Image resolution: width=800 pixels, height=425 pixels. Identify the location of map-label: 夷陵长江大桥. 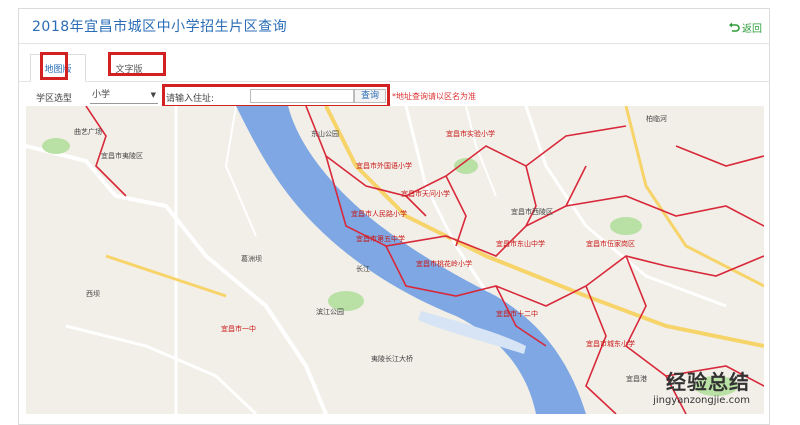
(392, 358).